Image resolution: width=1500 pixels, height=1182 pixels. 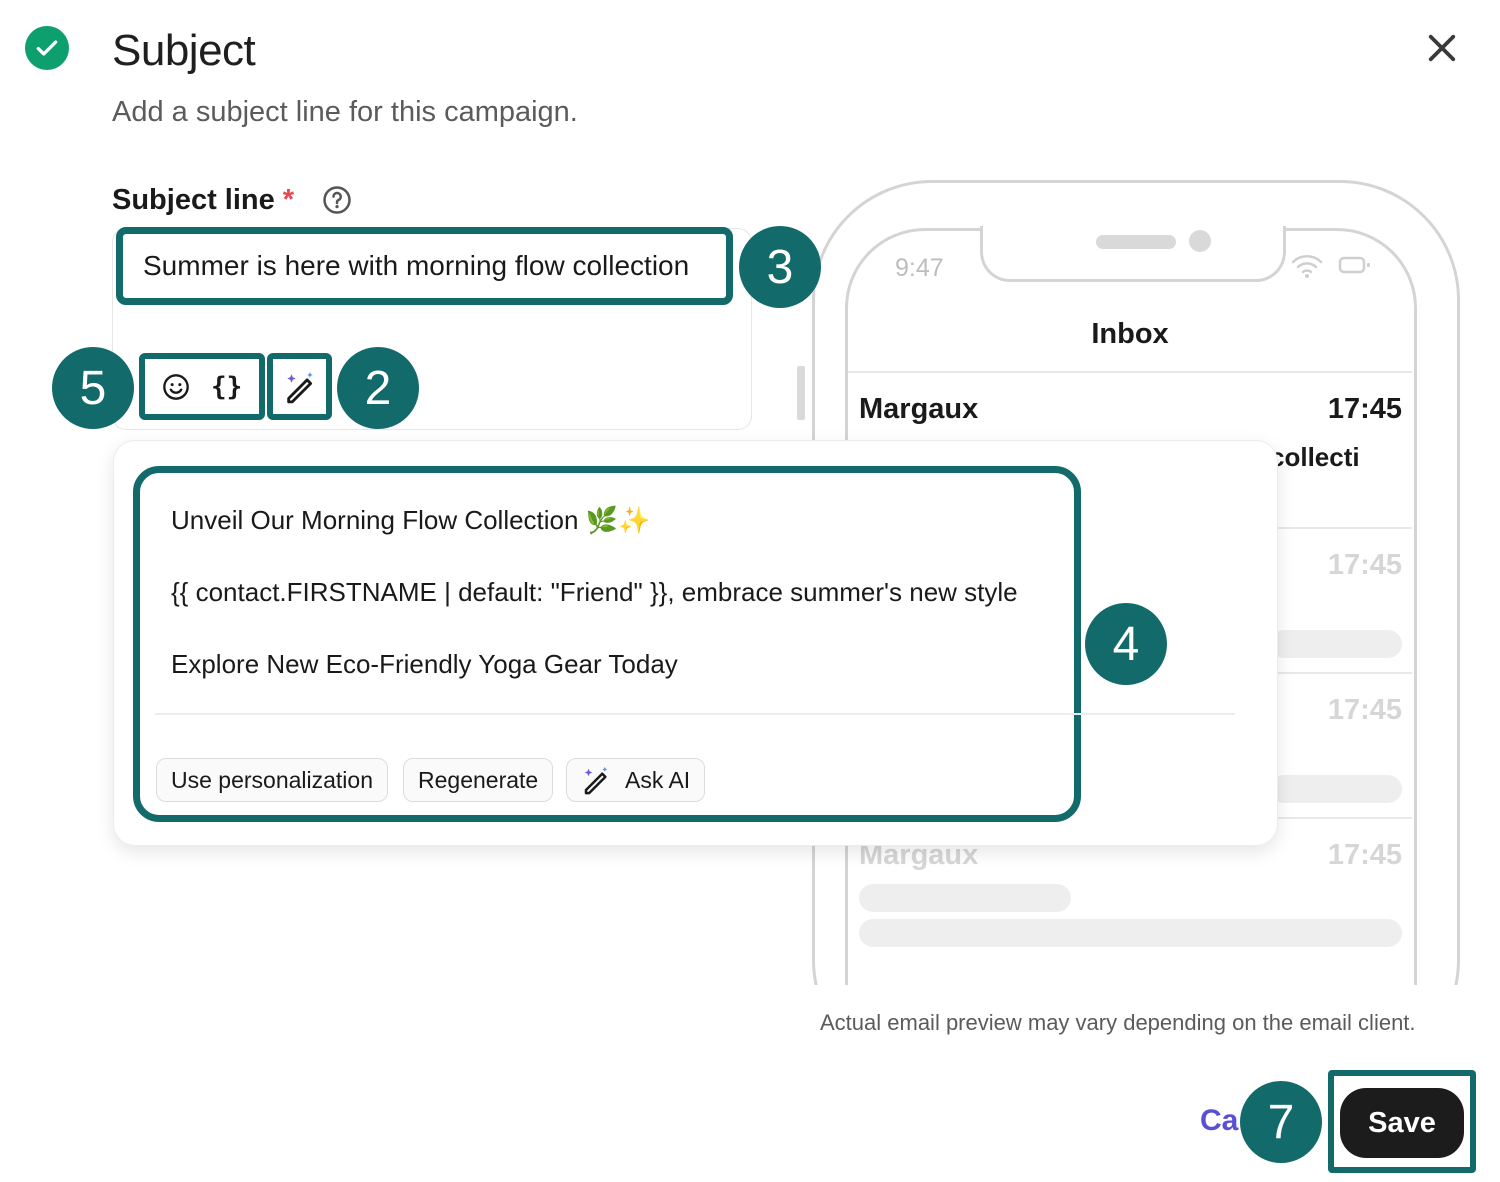 I want to click on inbox-title: Inbox, so click(x=1130, y=334).